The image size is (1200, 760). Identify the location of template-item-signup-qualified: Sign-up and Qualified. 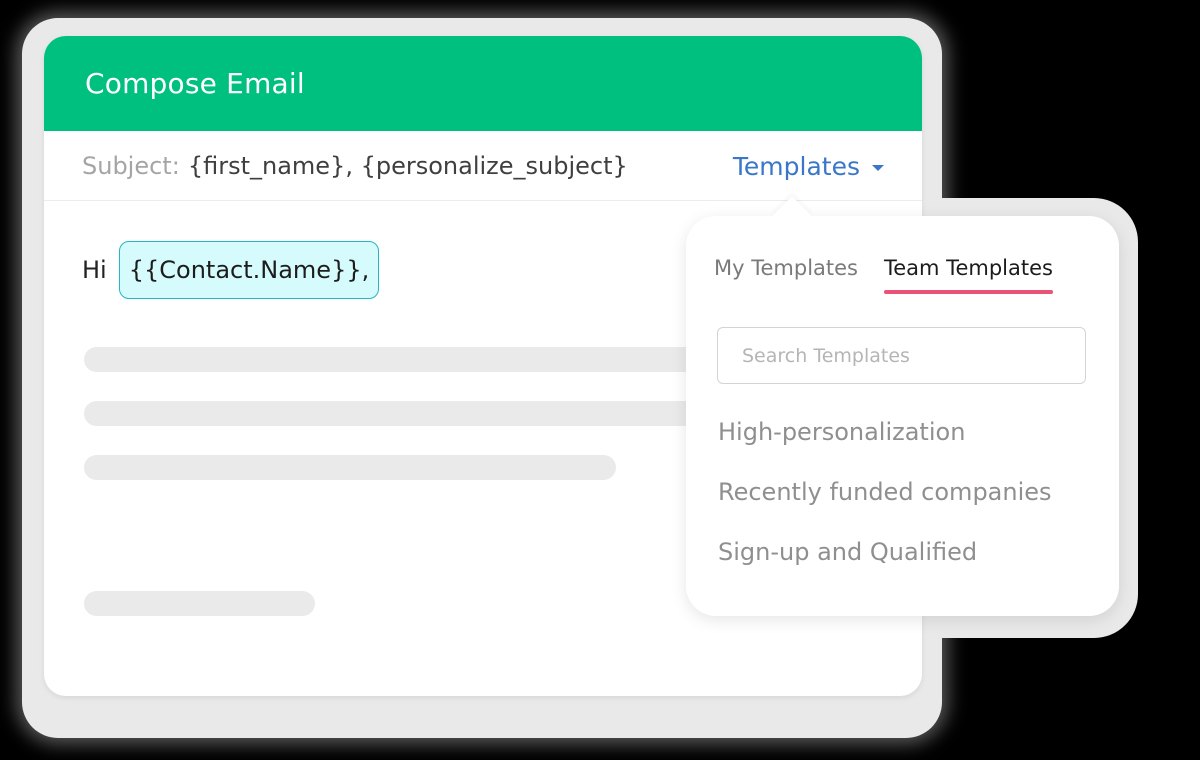
(885, 566).